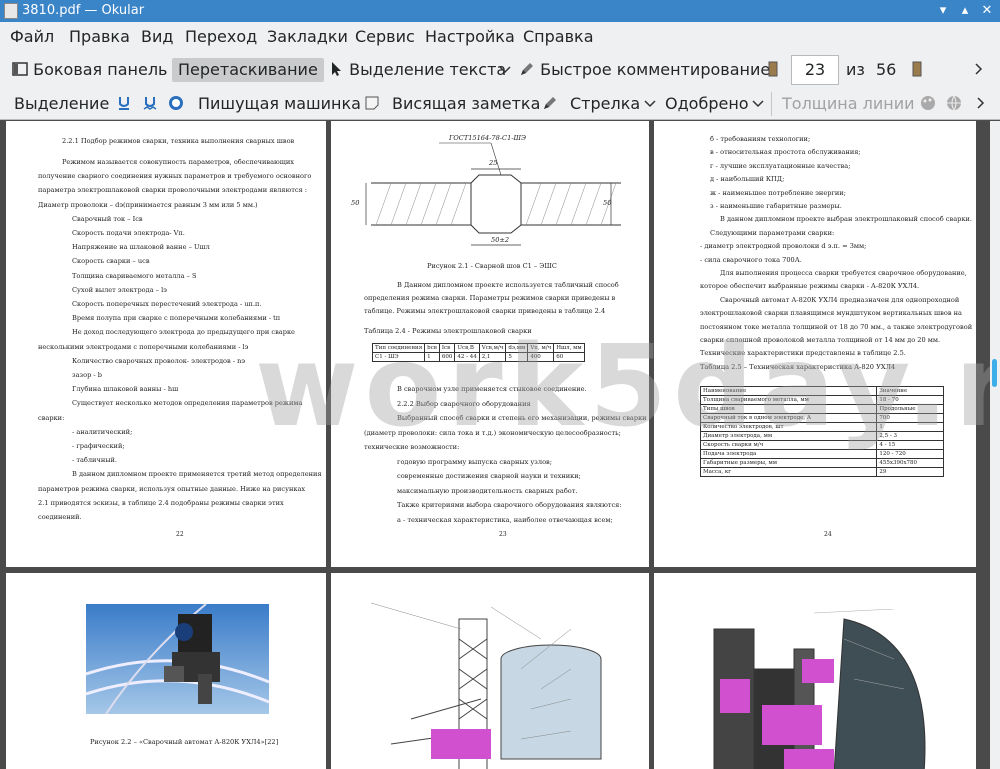 The width and height of the screenshot is (1000, 769). I want to click on opacity-tool-button, so click(954, 104).